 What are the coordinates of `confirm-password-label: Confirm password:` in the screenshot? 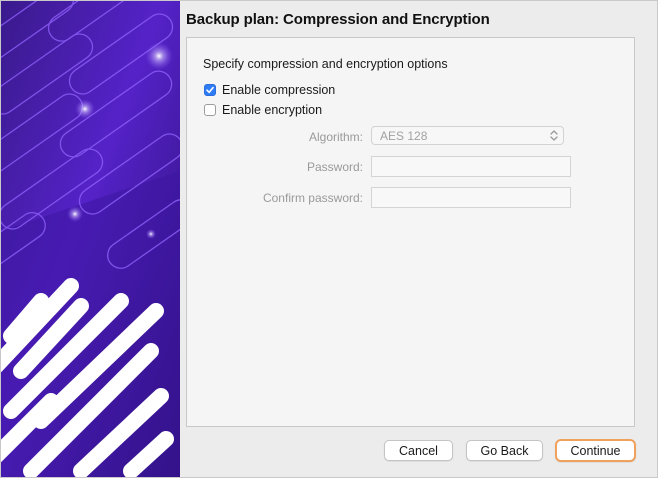 It's located at (312, 198).